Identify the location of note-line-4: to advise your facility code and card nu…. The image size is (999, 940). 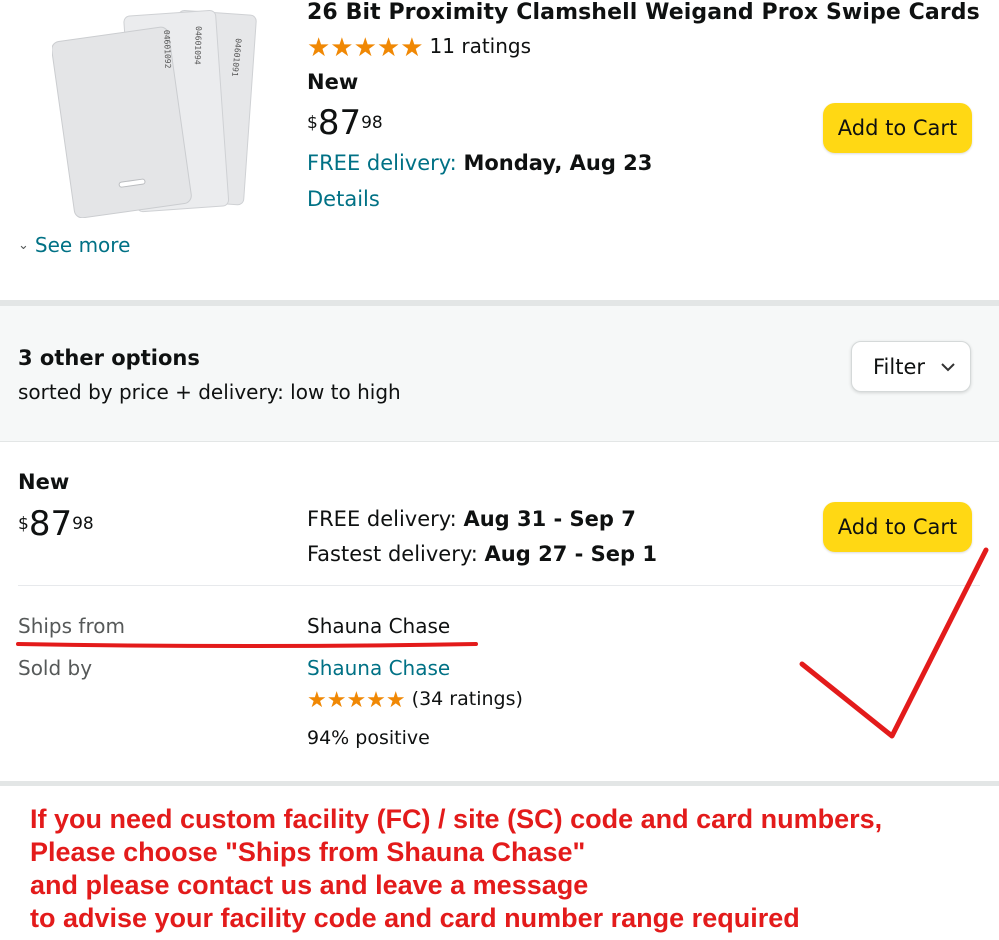
(415, 918).